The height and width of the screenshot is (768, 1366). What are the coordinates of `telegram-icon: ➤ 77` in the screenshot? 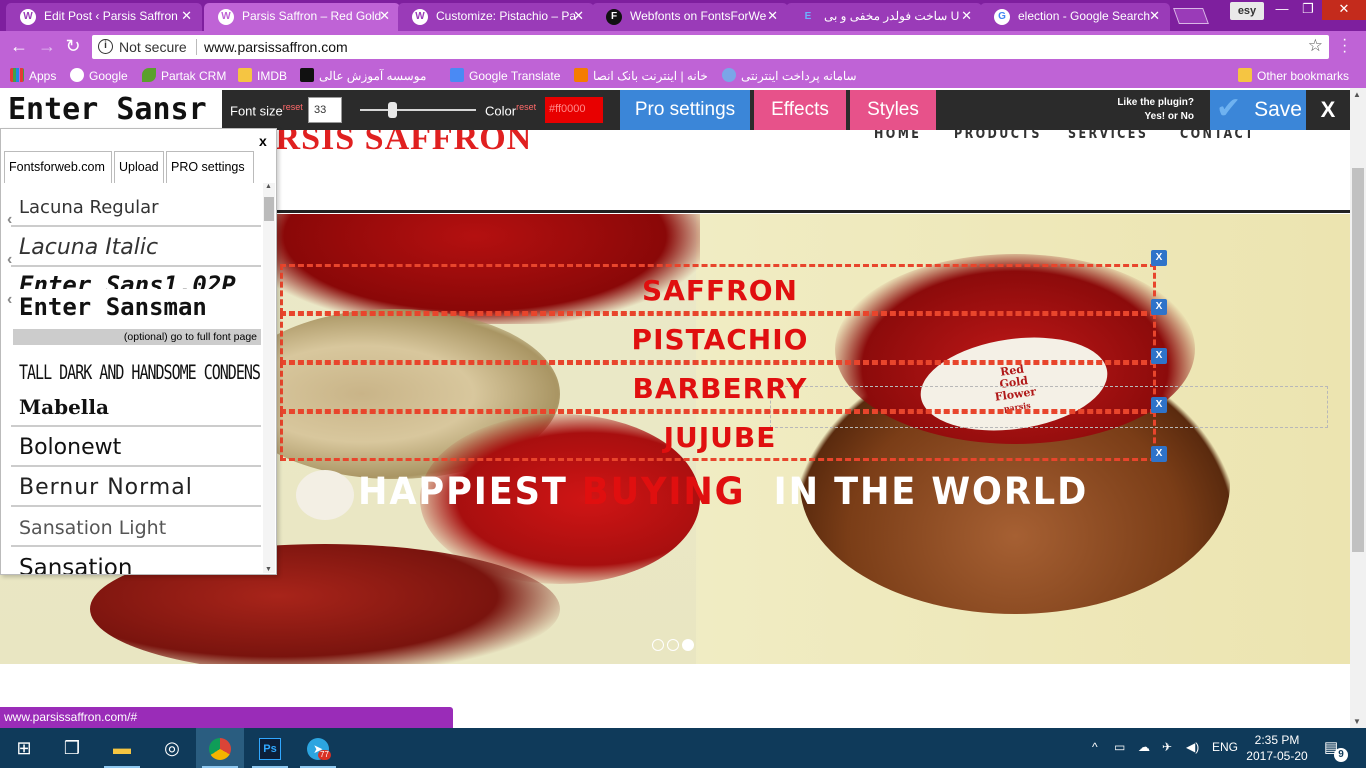 It's located at (318, 748).